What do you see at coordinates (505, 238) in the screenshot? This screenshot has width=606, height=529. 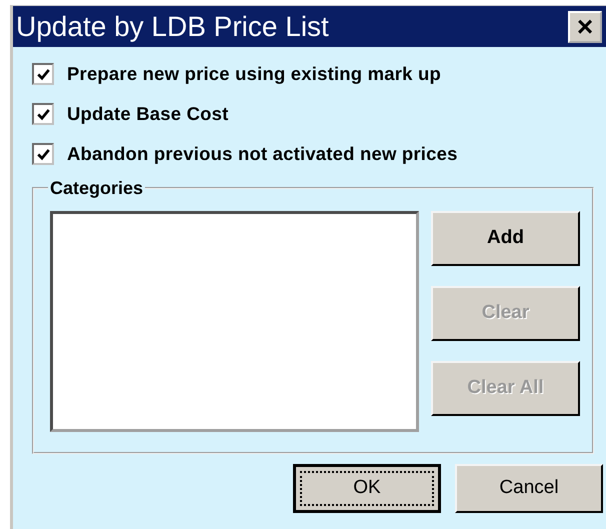 I see `category-button: Add` at bounding box center [505, 238].